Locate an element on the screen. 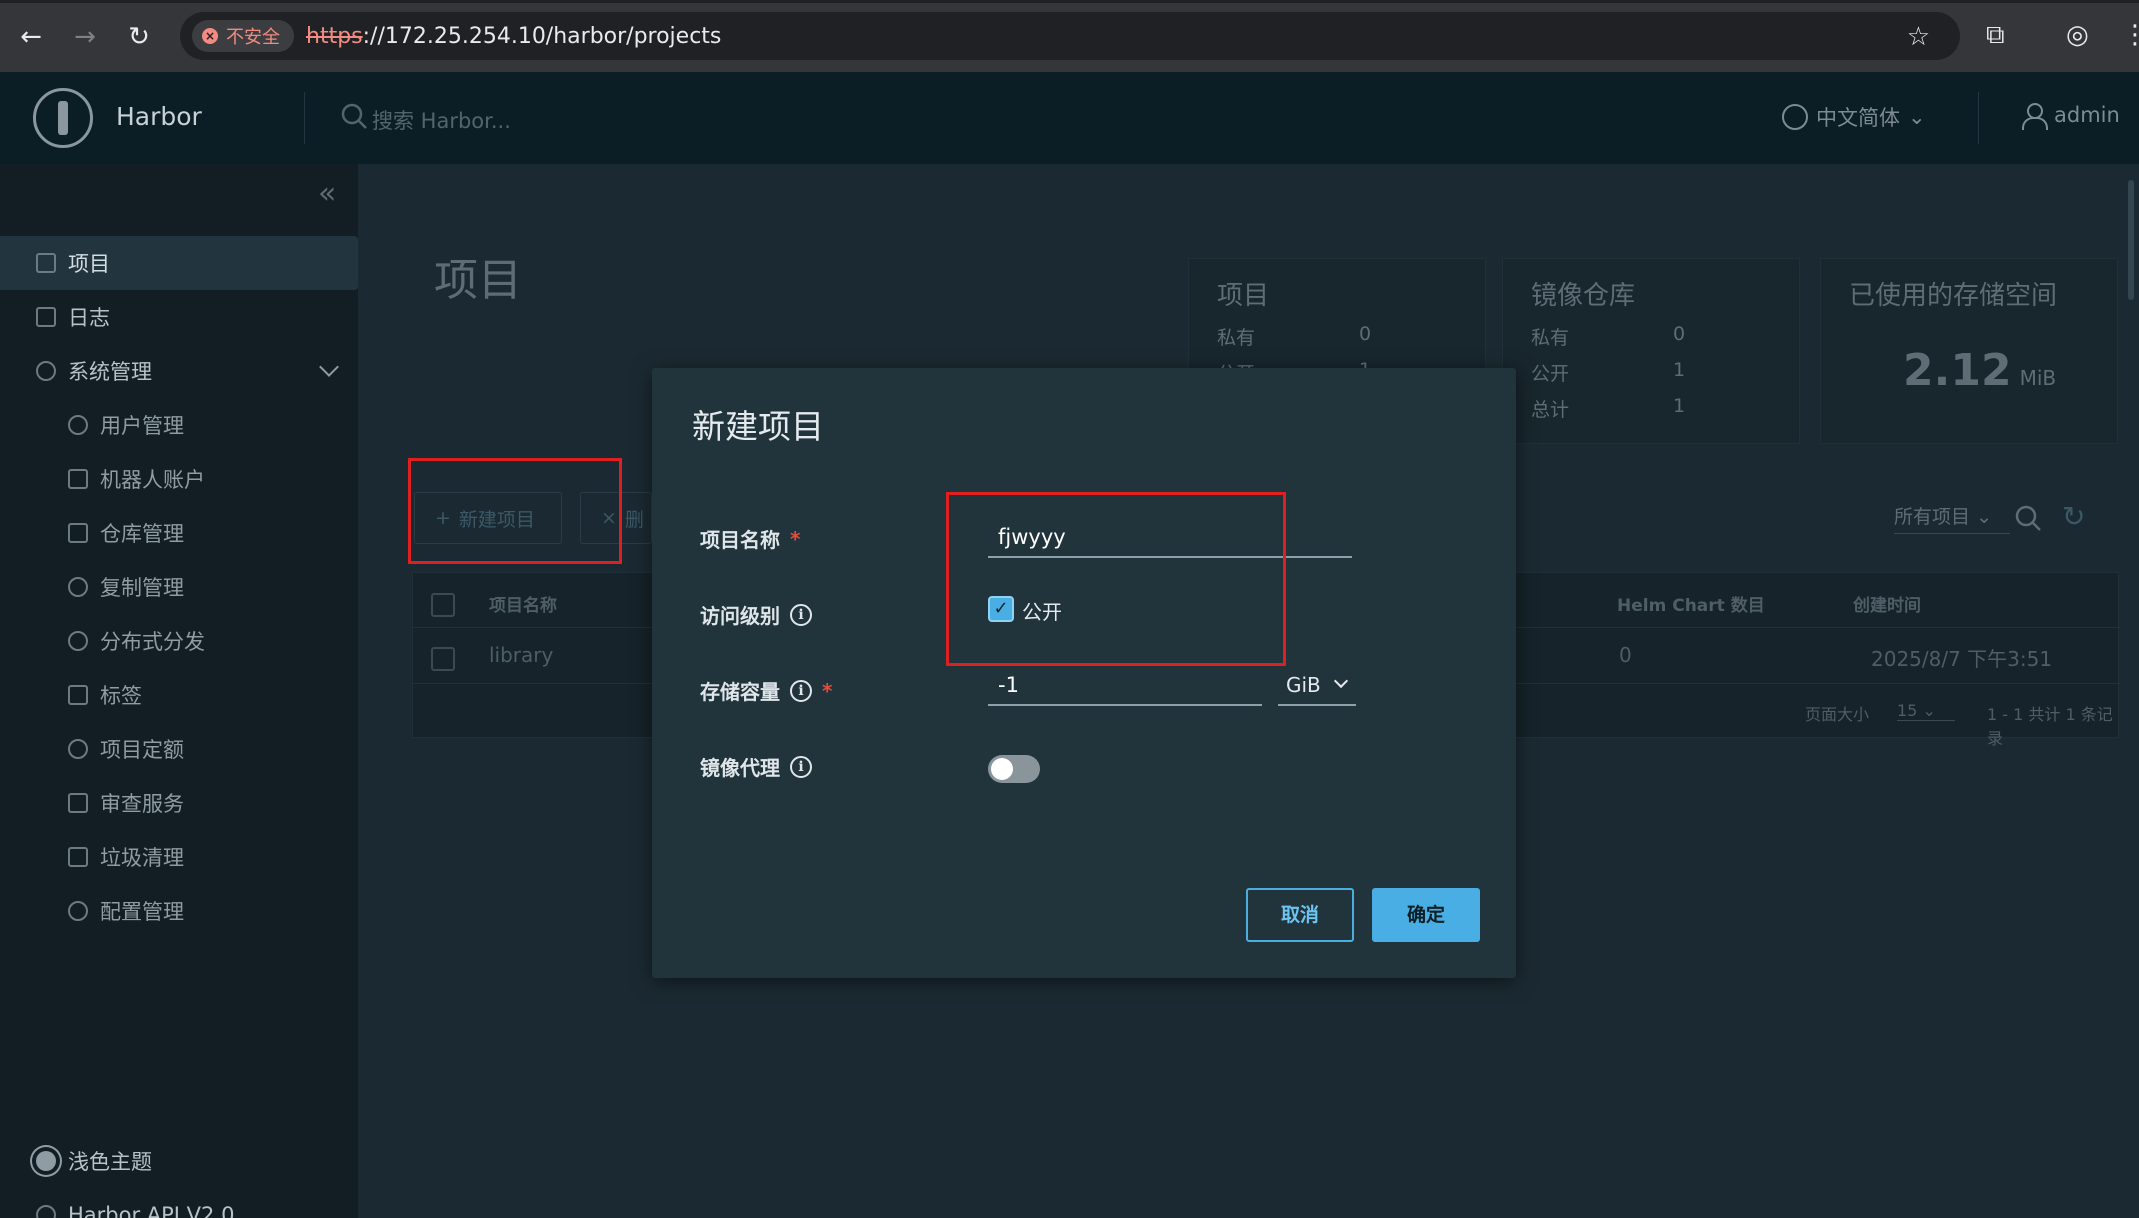  sidebar-item-users: 用户管理 is located at coordinates (179, 425).